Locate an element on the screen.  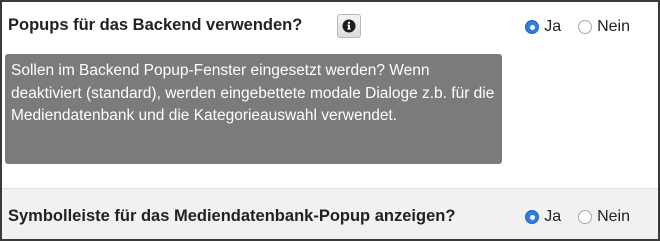
info-icon is located at coordinates (349, 26).